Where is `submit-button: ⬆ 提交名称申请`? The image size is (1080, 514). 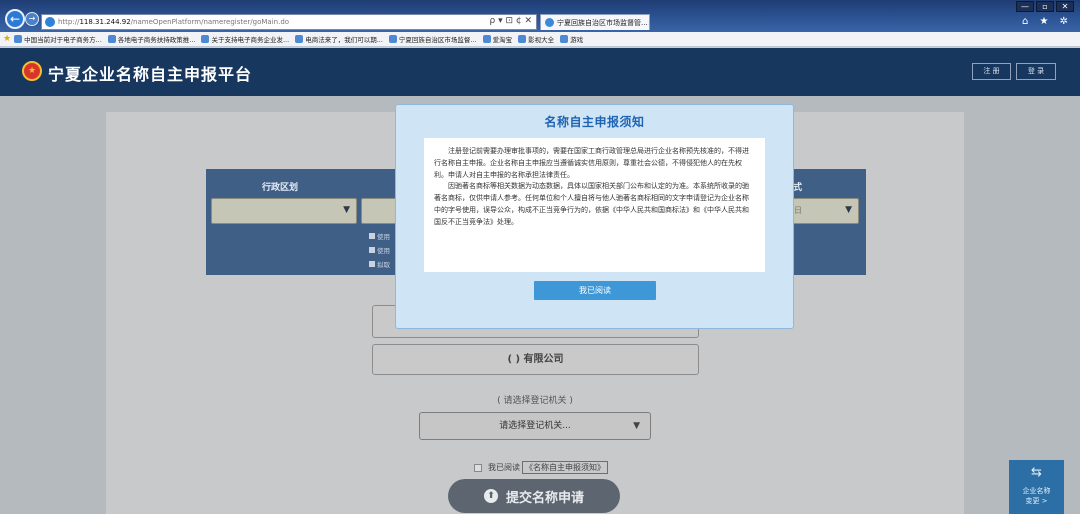 submit-button: ⬆ 提交名称申请 is located at coordinates (534, 496).